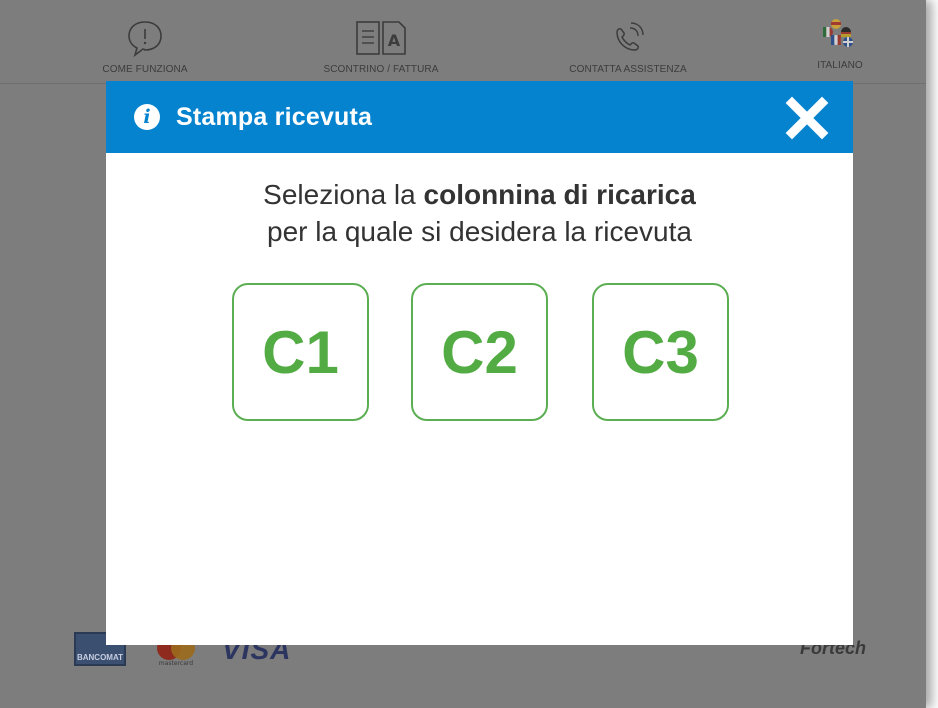  What do you see at coordinates (300, 352) in the screenshot?
I see `station-c1-button: C1` at bounding box center [300, 352].